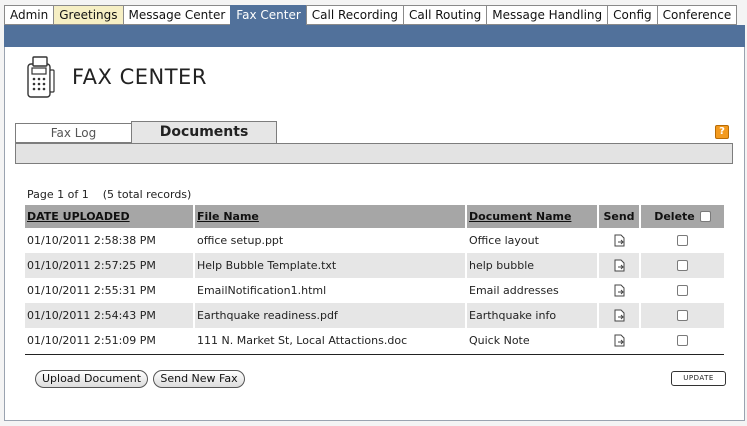  Describe the element at coordinates (620, 216) in the screenshot. I see `column-header-send: Send` at that location.